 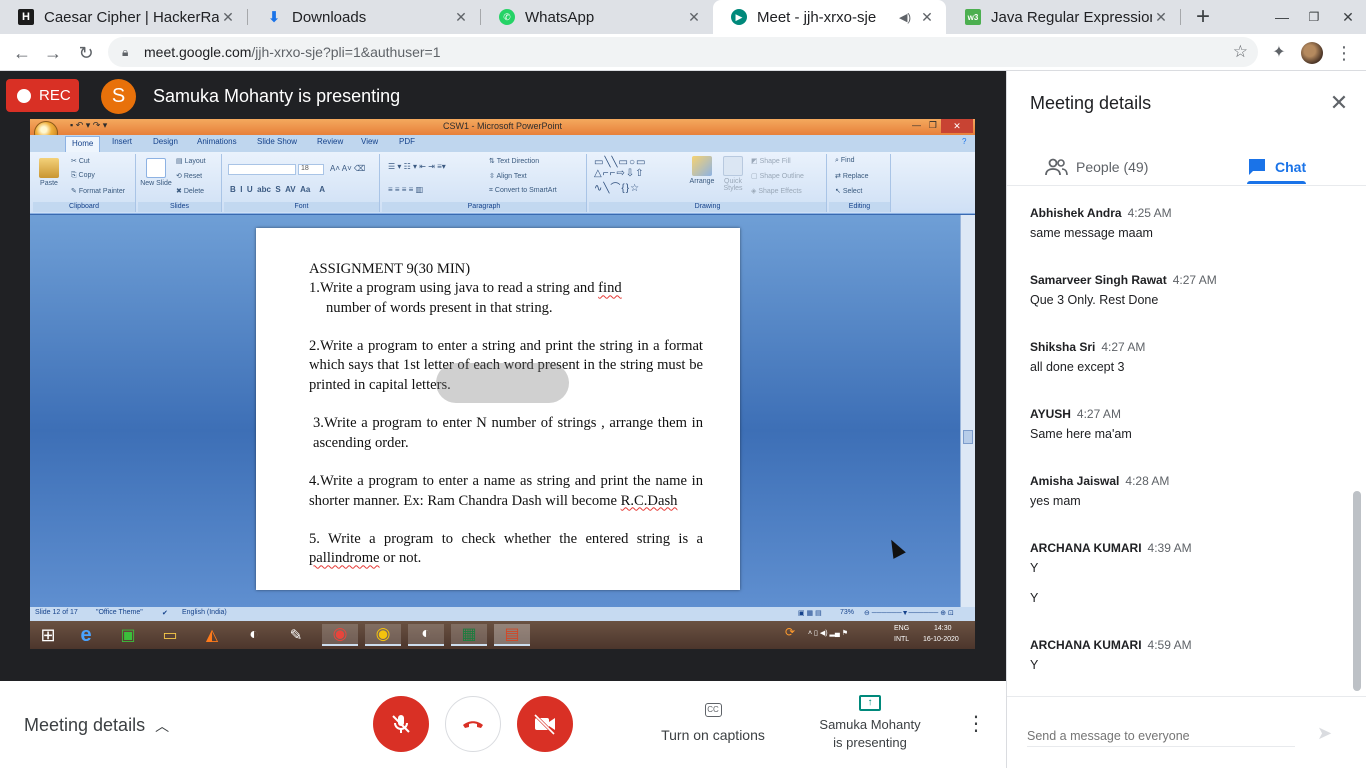 What do you see at coordinates (829, 17) in the screenshot?
I see `tab-meet: ▶ Meet - jjh-xrxo-sje ◀) ✕` at bounding box center [829, 17].